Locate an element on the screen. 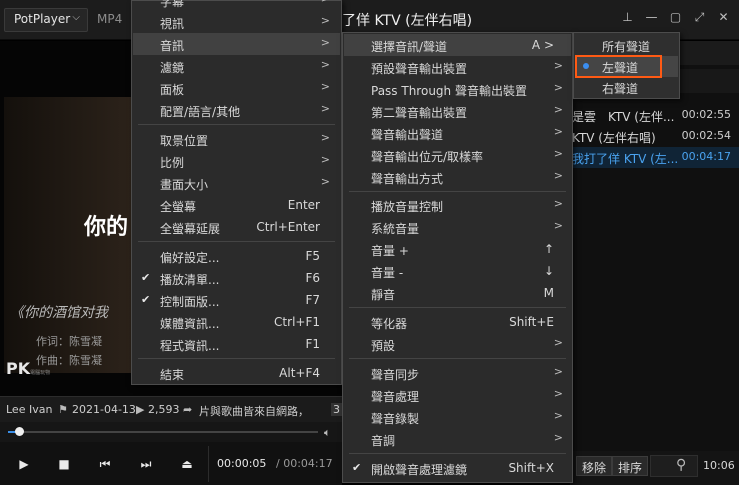 Image resolution: width=739 pixels, height=485 pixels. menu-item-label: 全螢幕延展 is located at coordinates (190, 229).